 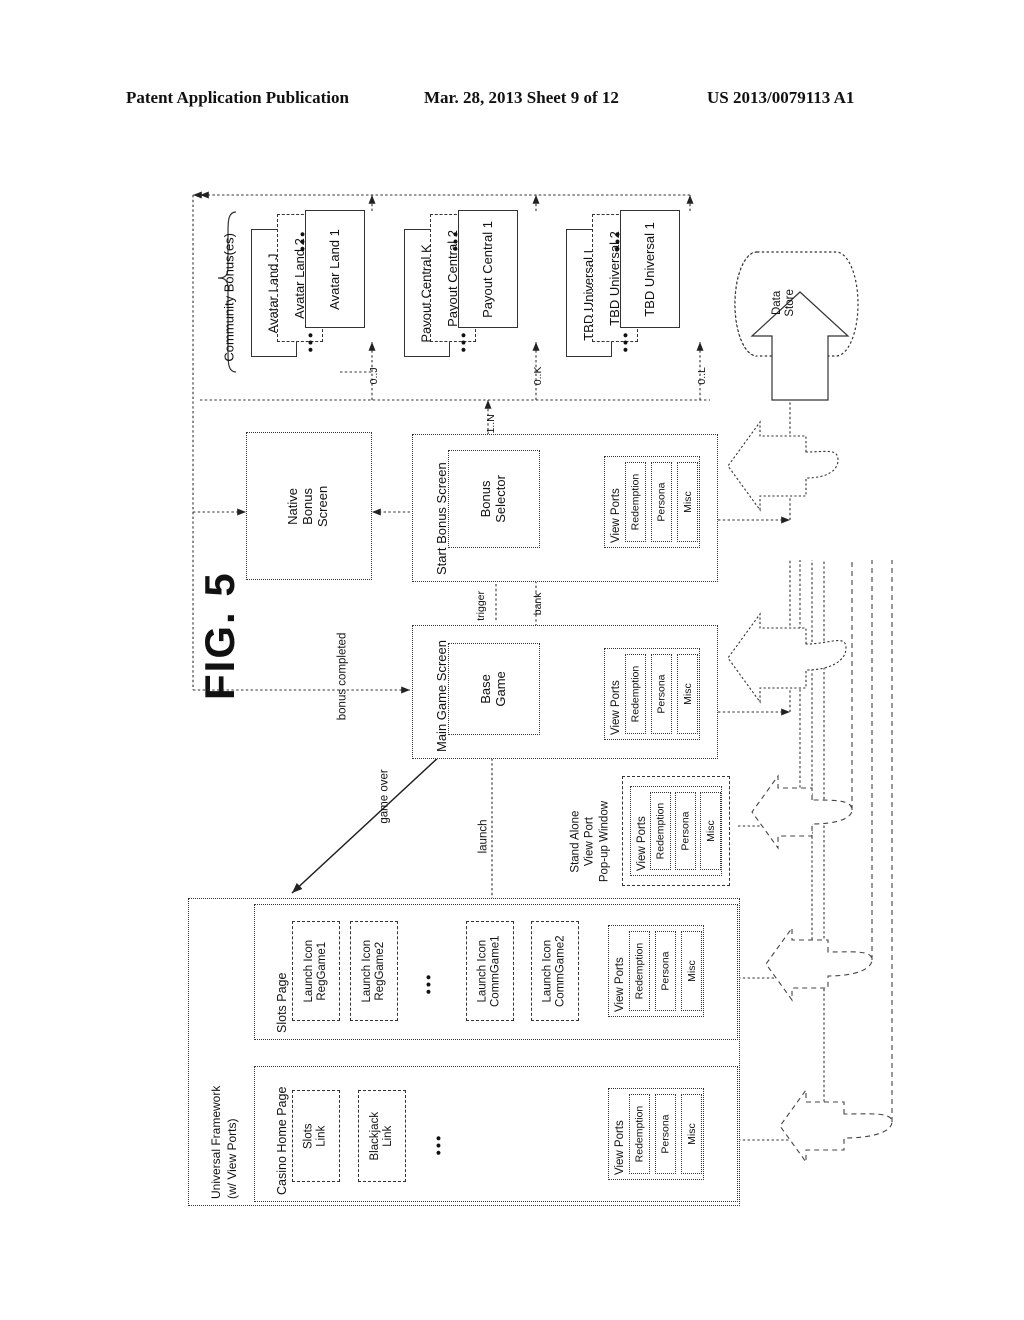 I want to click on tbd-universal-cardinality: 0..L, so click(x=702, y=376).